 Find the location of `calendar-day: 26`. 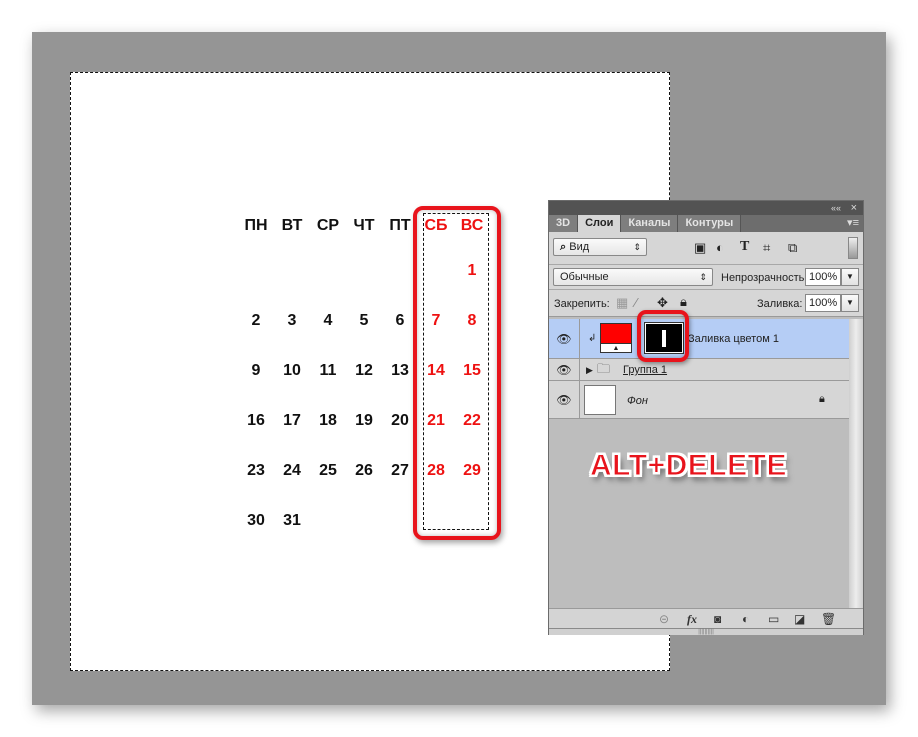

calendar-day: 26 is located at coordinates (364, 470).